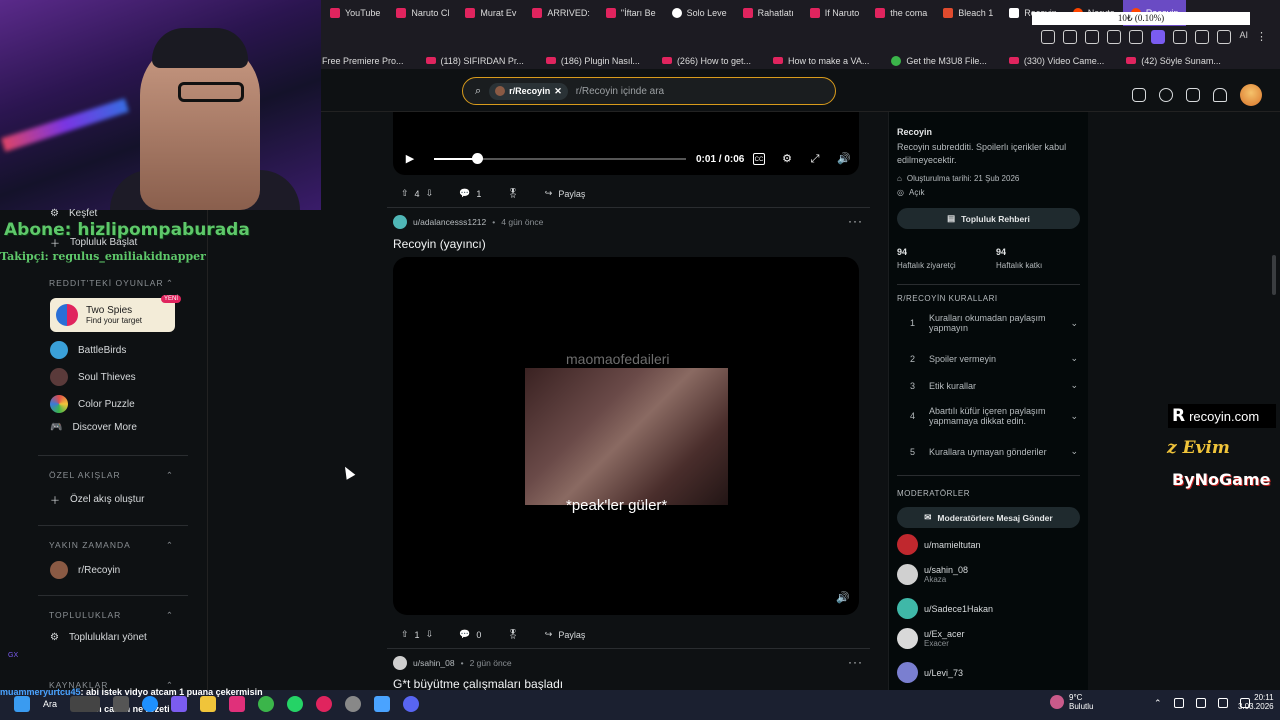 Image resolution: width=1280 pixels, height=720 pixels. What do you see at coordinates (1193, 95) in the screenshot?
I see `create-post-icon` at bounding box center [1193, 95].